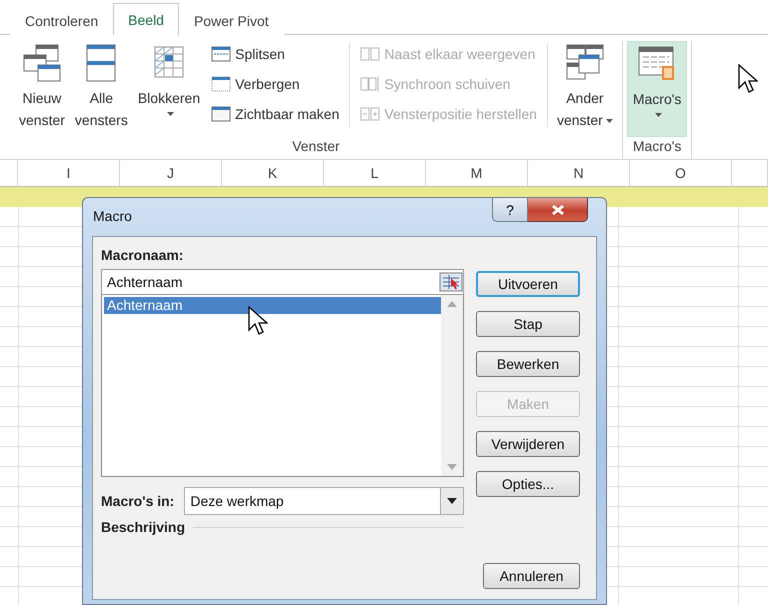 This screenshot has height=605, width=768. Describe the element at coordinates (146, 19) in the screenshot. I see `ribbon-tab: Beeld` at that location.